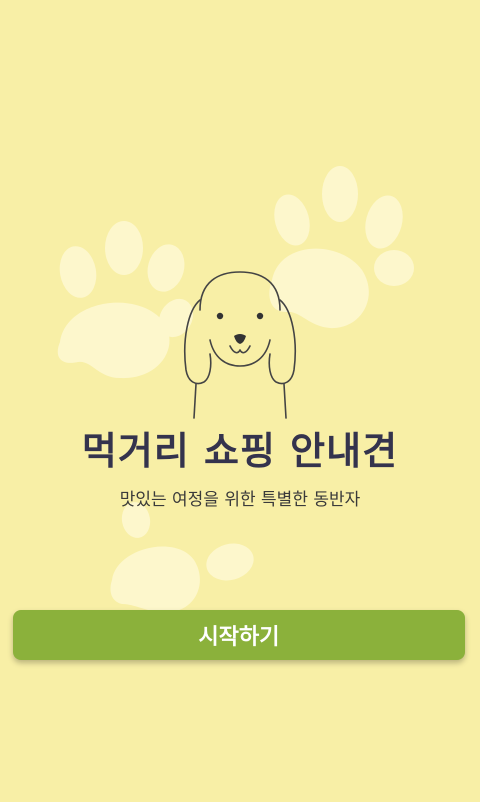 The image size is (480, 802). I want to click on start-button: 시작하기, so click(239, 635).